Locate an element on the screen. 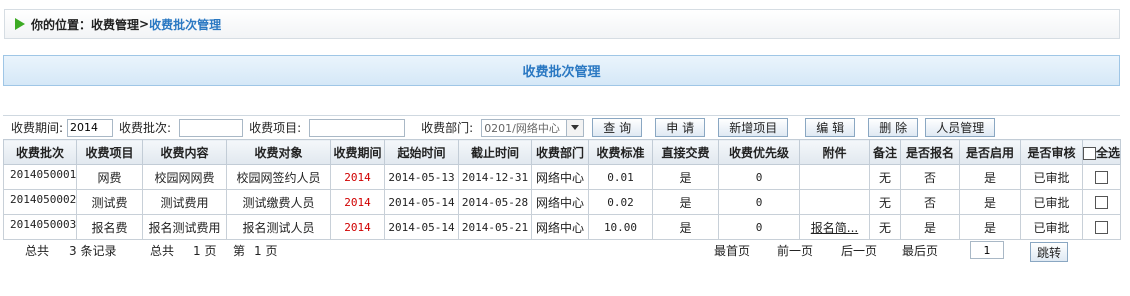 This screenshot has height=296, width=1130. select-all-checkbox is located at coordinates (1089, 153).